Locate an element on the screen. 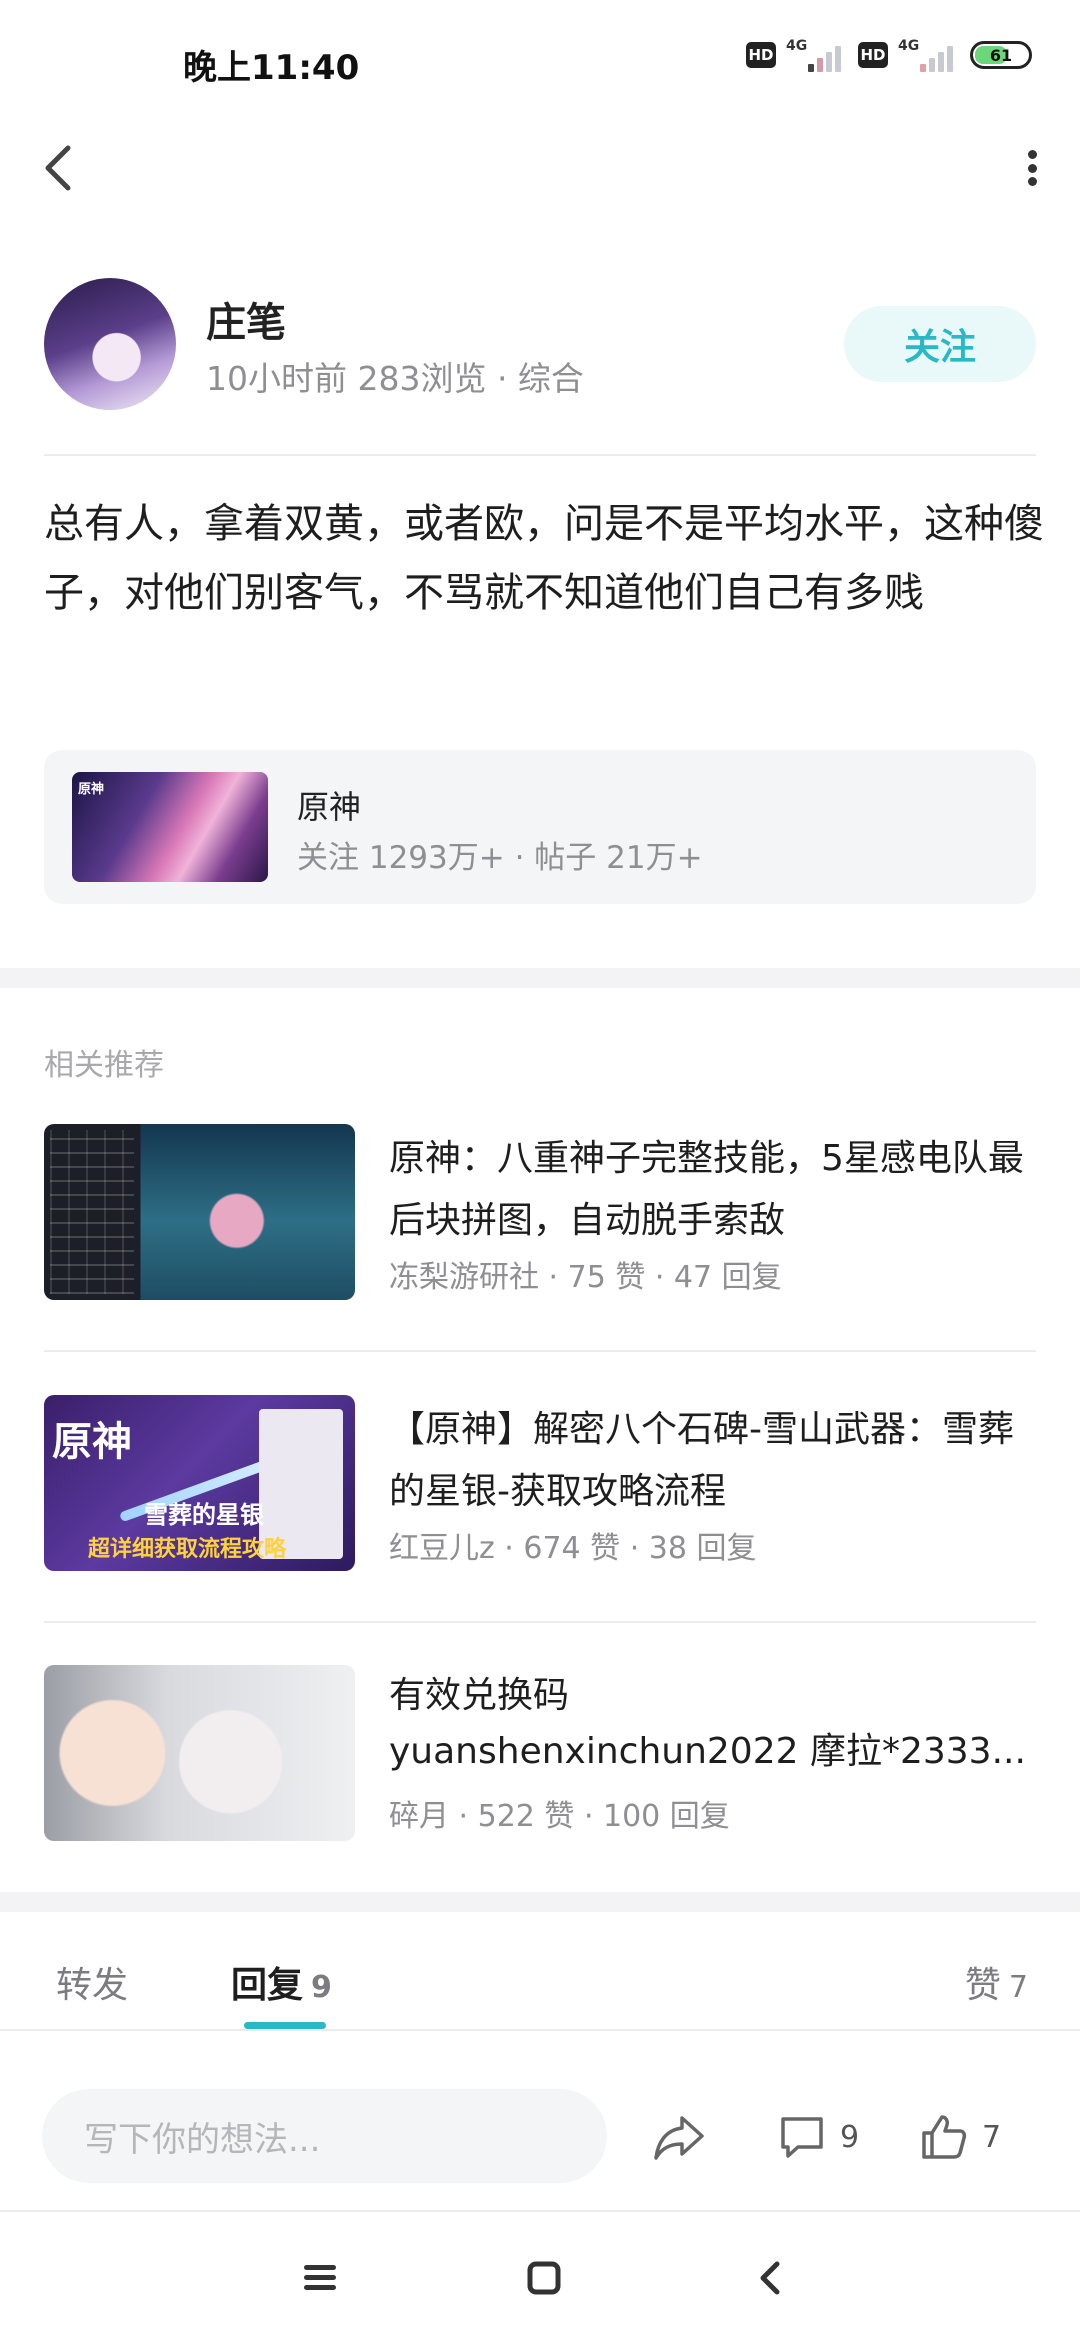  list-item-meta: 冻梨游研社 · 75 赞 · 47 回复 is located at coordinates (585, 1277).